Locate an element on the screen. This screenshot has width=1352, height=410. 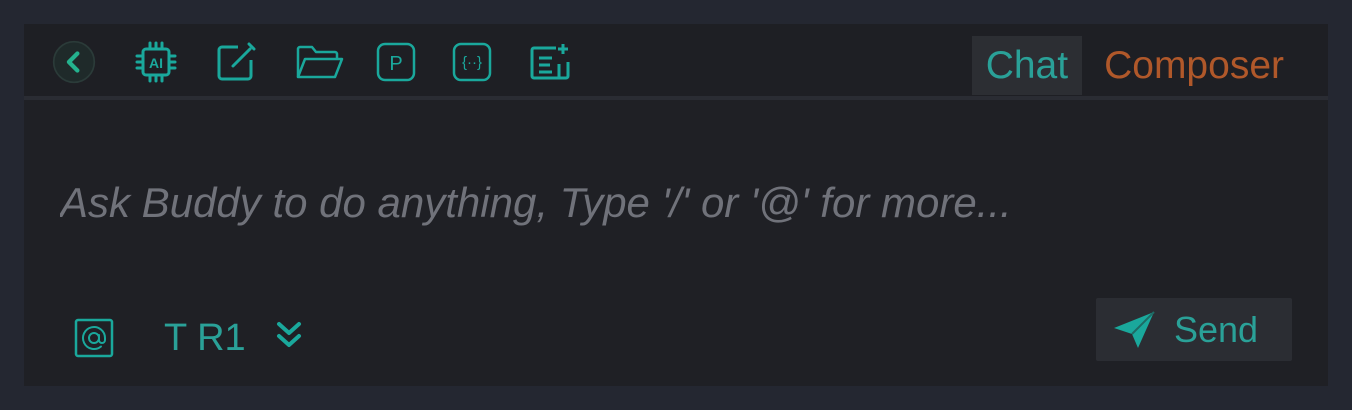
paper-plane-icon is located at coordinates (1134, 329).